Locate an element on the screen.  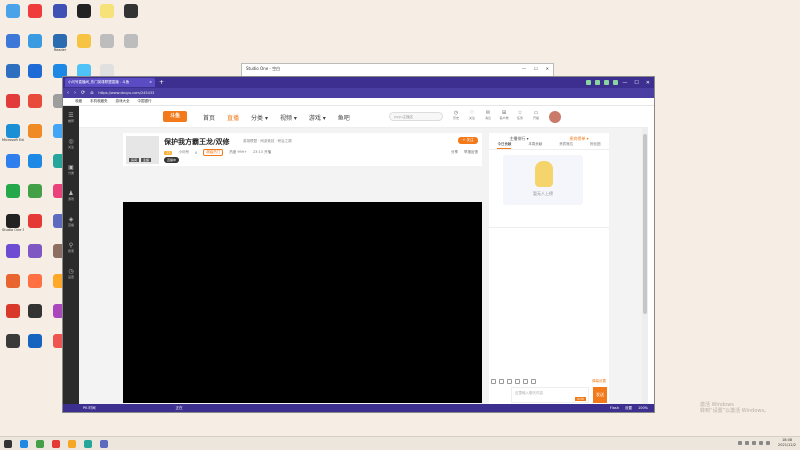
rail-item: ▣ 分类 is located at coordinates (71, 169).